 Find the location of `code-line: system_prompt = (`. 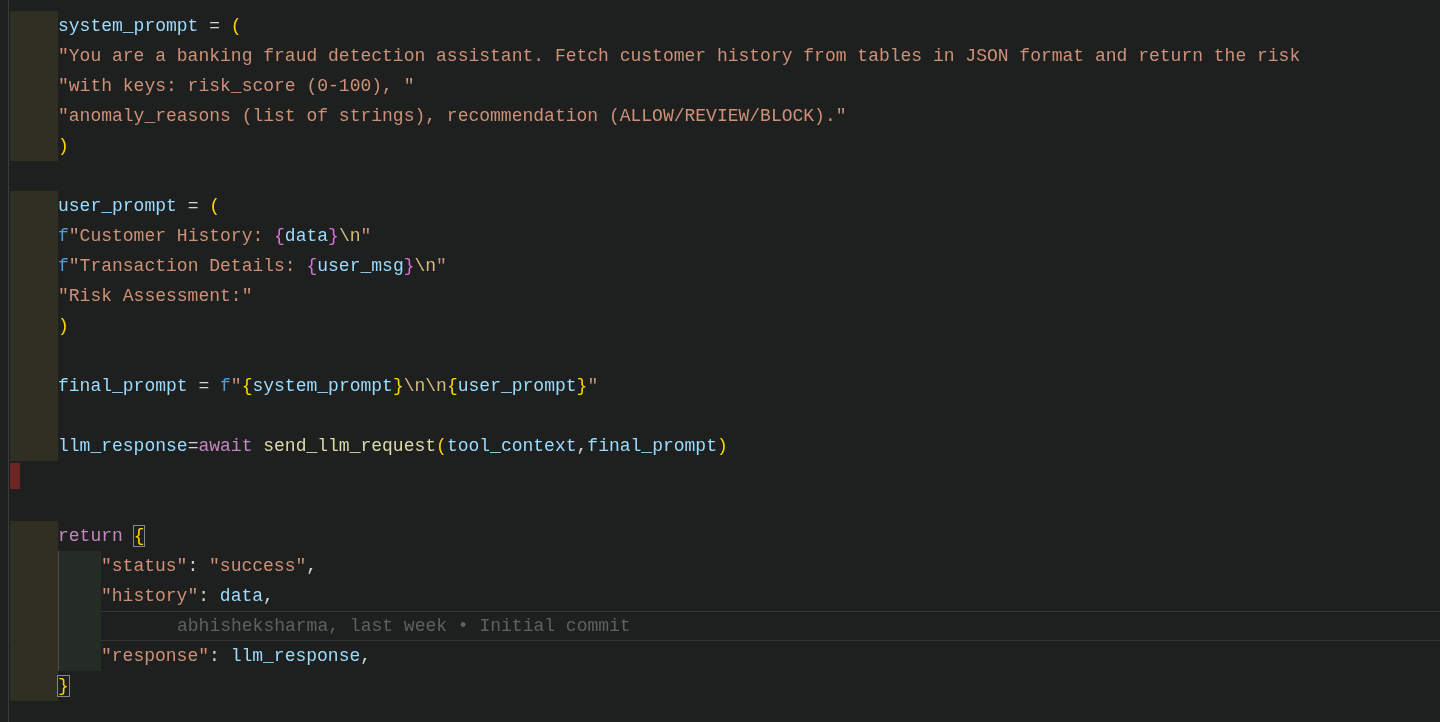

code-line: system_prompt = ( is located at coordinates (150, 26).